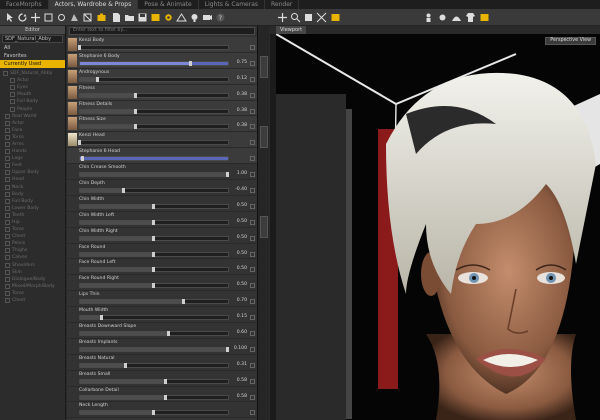  Describe the element at coordinates (470, 17) in the screenshot. I see `wardrobe-icon` at that location.